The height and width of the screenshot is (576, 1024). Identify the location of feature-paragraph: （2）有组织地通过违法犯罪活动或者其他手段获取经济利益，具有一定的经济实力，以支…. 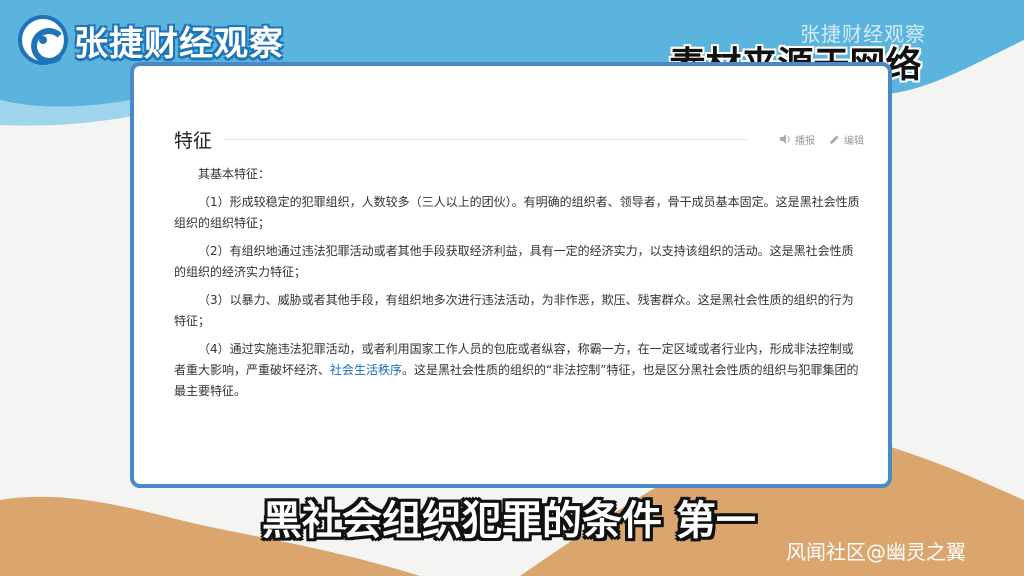
(514, 261).